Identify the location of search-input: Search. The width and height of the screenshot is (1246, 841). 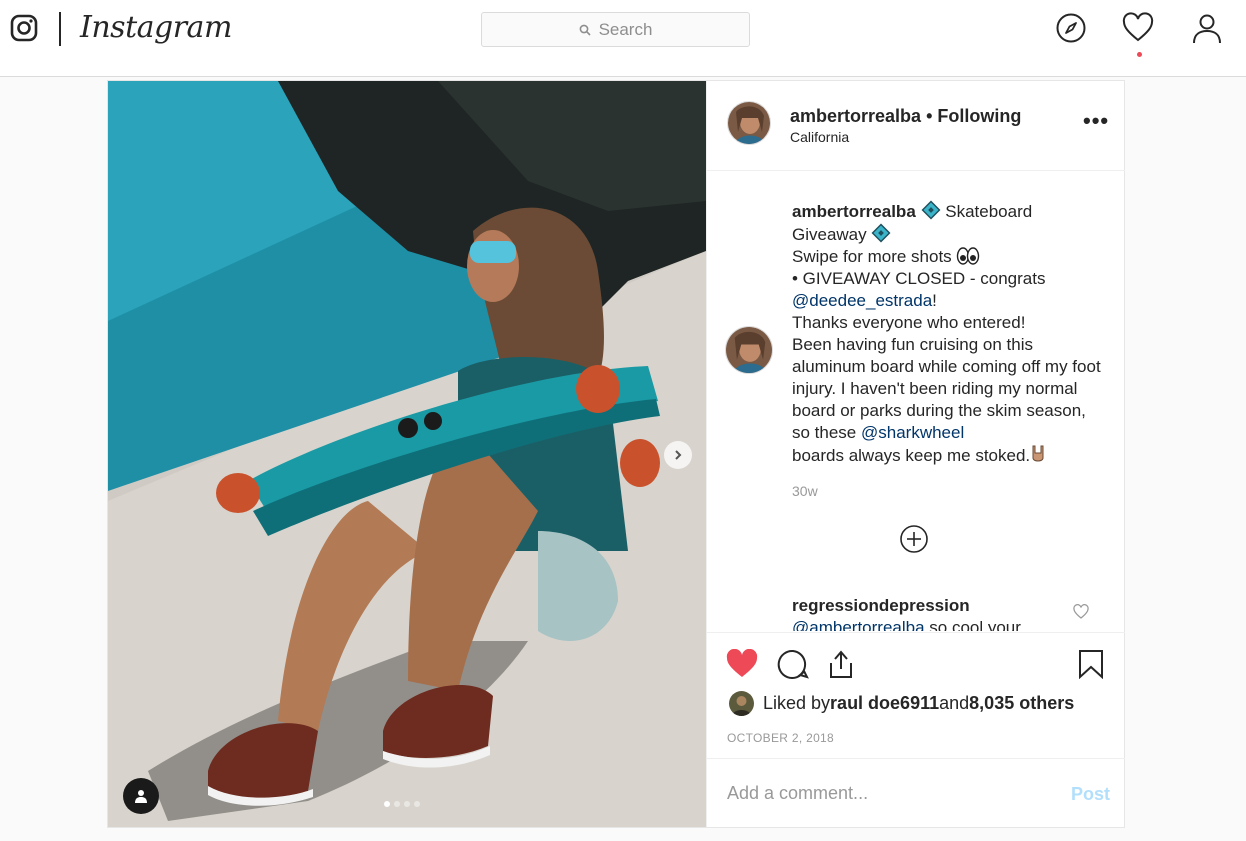
(615, 29).